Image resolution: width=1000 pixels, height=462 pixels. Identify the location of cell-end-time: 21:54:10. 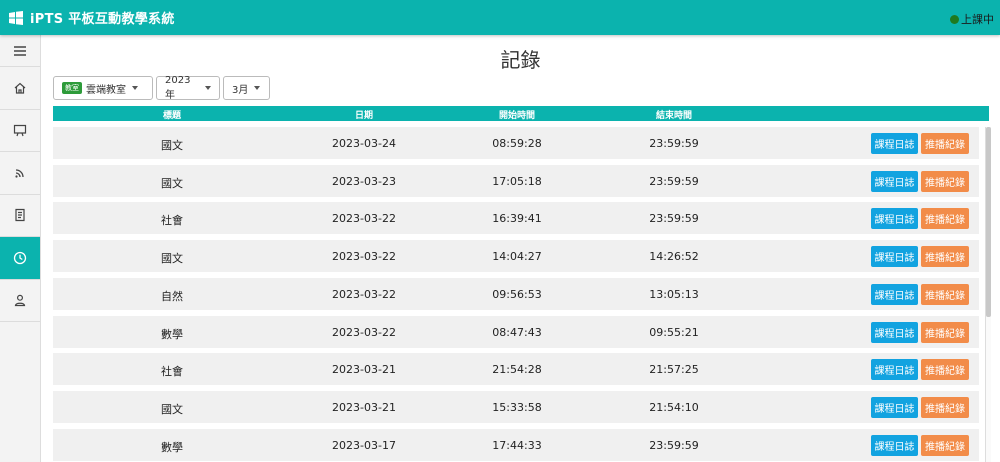
(674, 407).